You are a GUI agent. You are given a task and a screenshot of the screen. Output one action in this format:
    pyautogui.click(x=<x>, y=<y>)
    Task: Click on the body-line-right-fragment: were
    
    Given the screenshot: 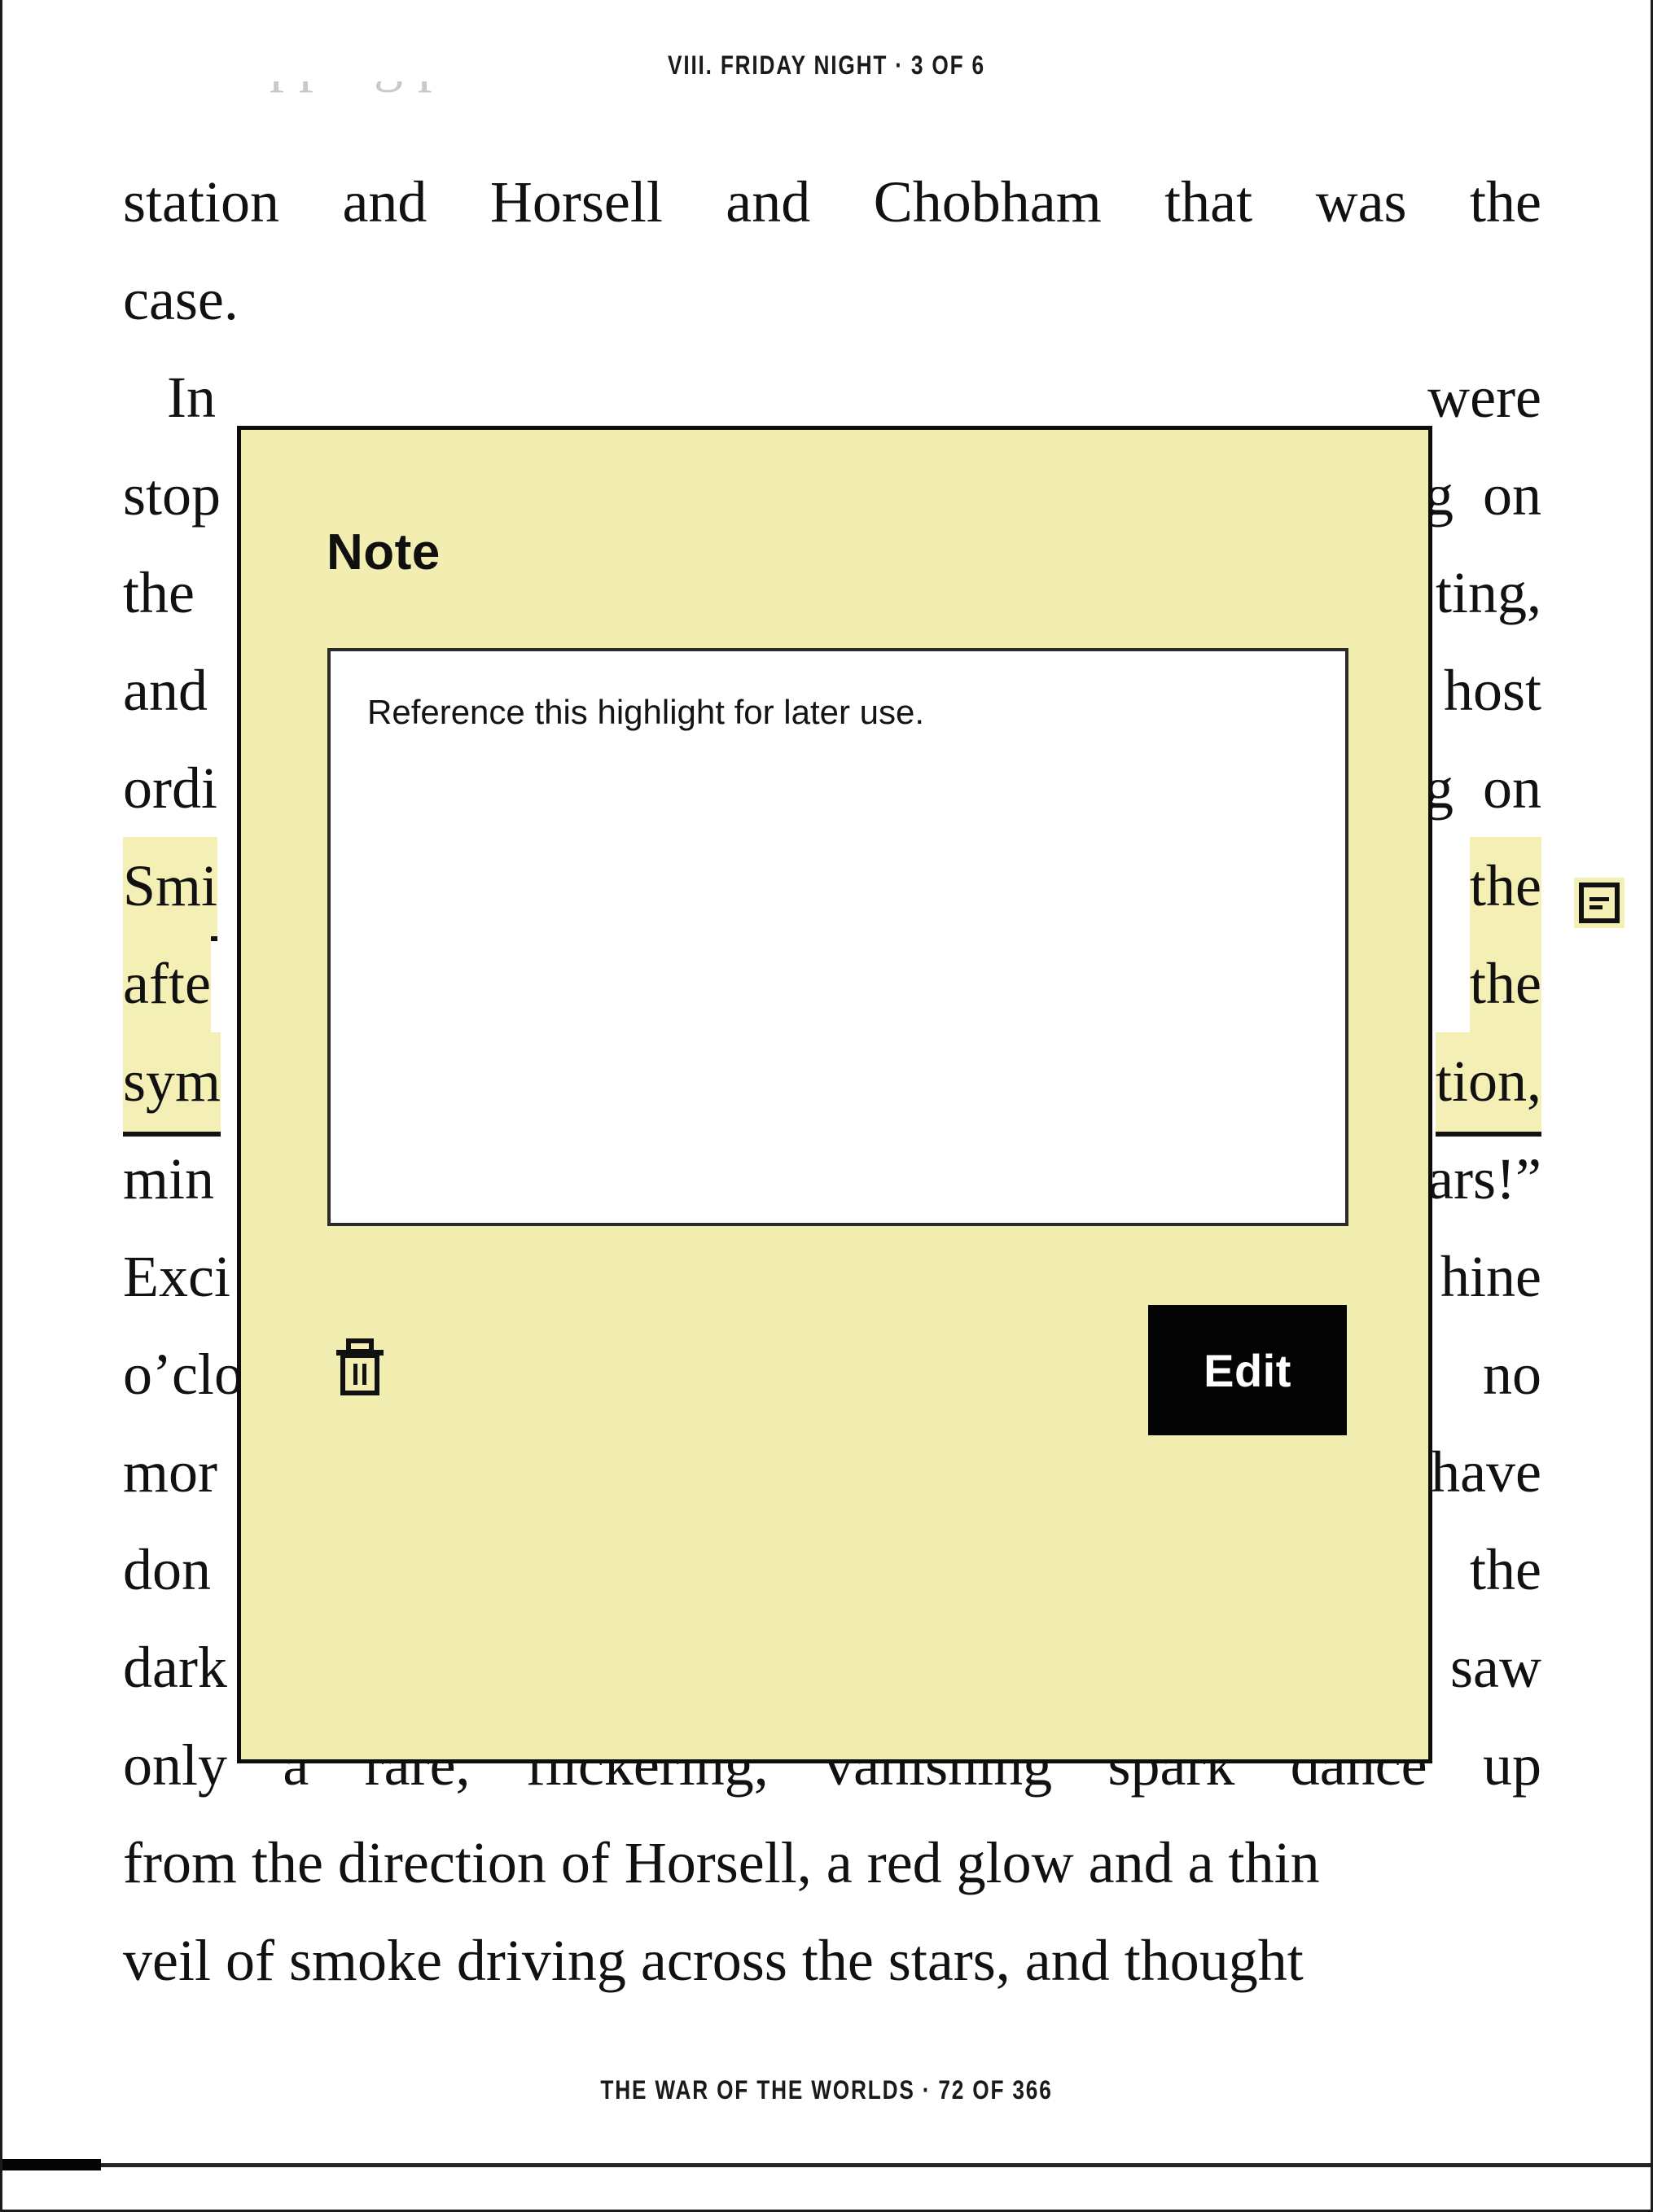 What is the action you would take?
    pyautogui.click(x=1484, y=397)
    